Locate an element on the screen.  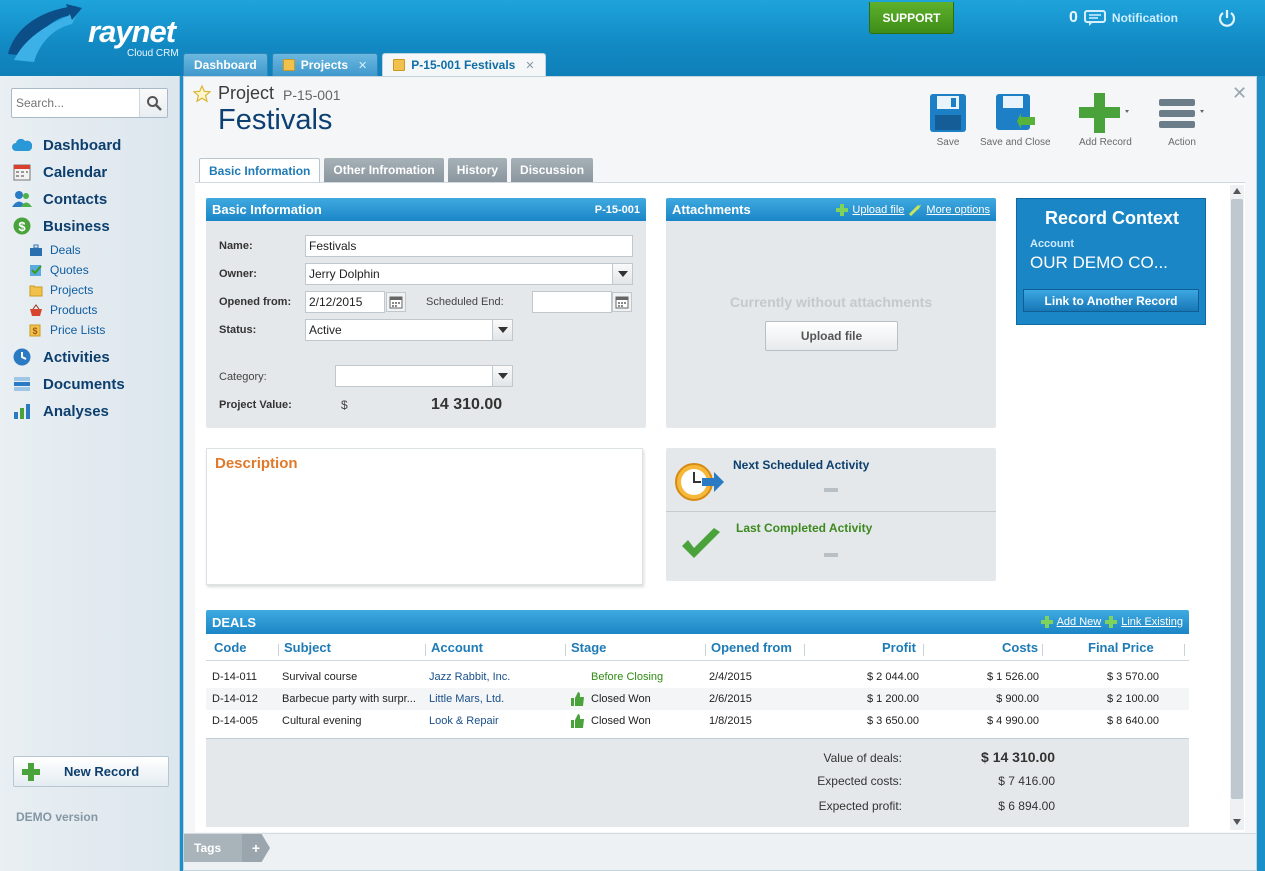
deal-final-price: $ 8 640.00 is located at coordinates (1133, 721).